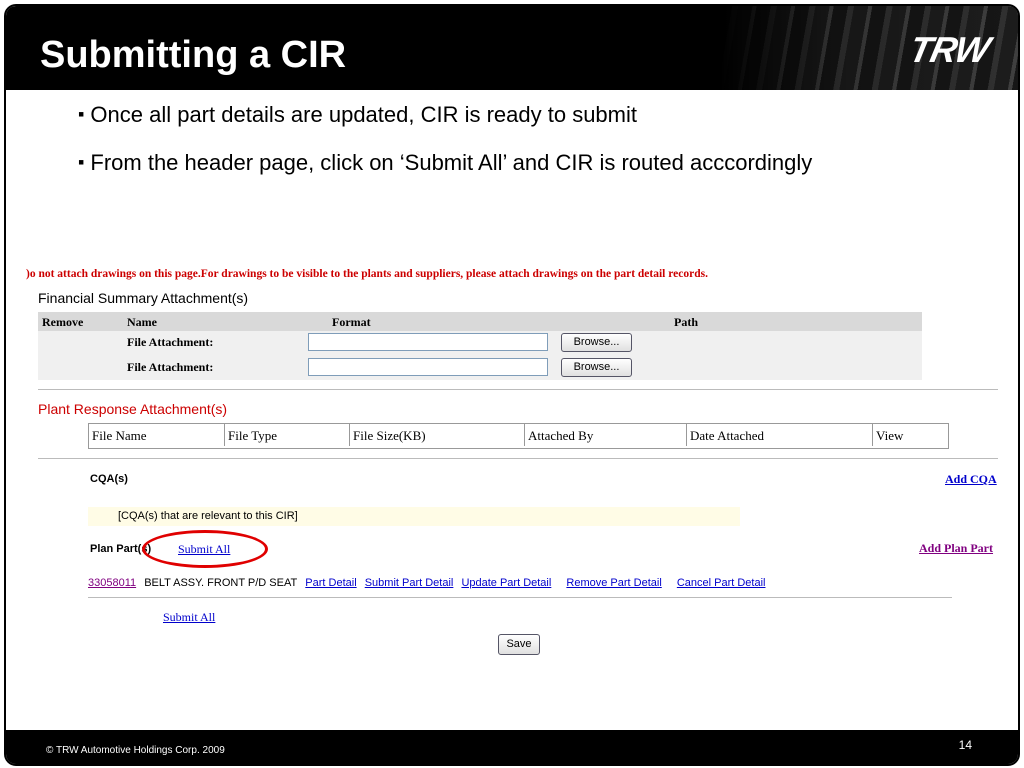 This screenshot has height=768, width=1024. Describe the element at coordinates (480, 321) in the screenshot. I see `table-header: Remove Name Format Path` at that location.